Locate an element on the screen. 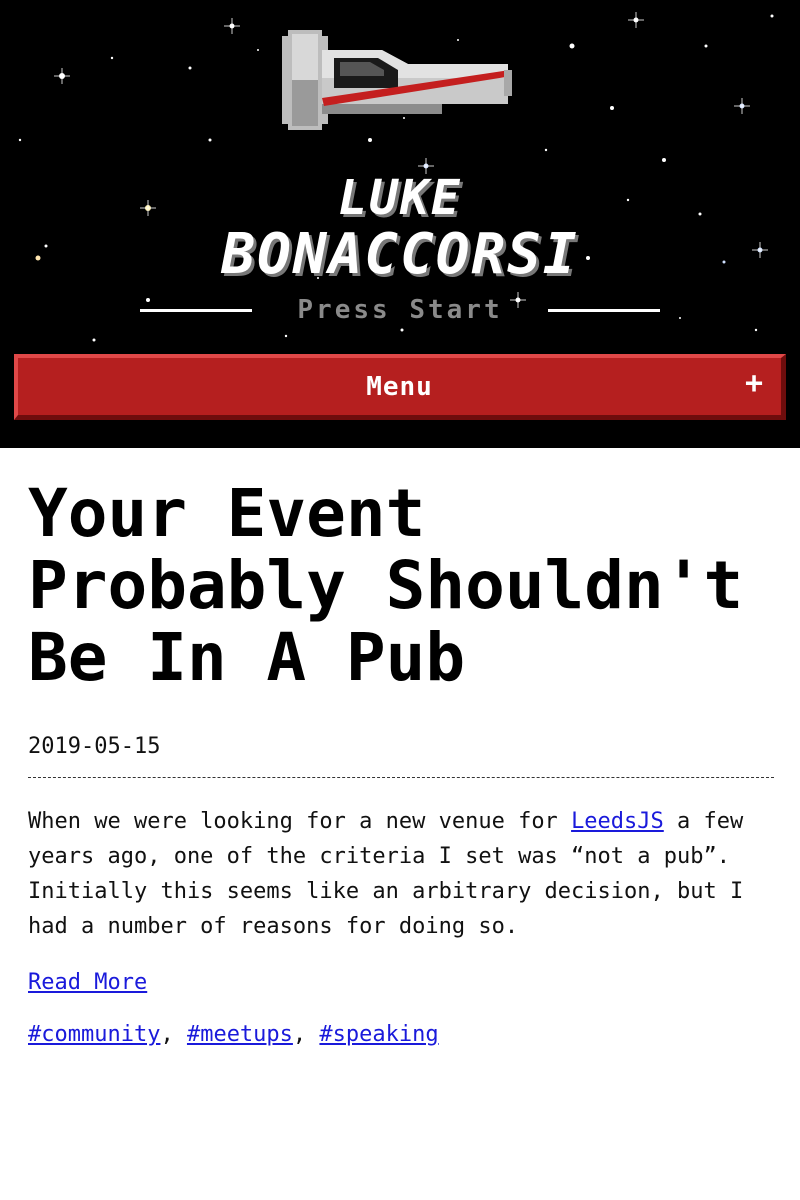  tag-link-speaking: #speaking is located at coordinates (378, 1034).